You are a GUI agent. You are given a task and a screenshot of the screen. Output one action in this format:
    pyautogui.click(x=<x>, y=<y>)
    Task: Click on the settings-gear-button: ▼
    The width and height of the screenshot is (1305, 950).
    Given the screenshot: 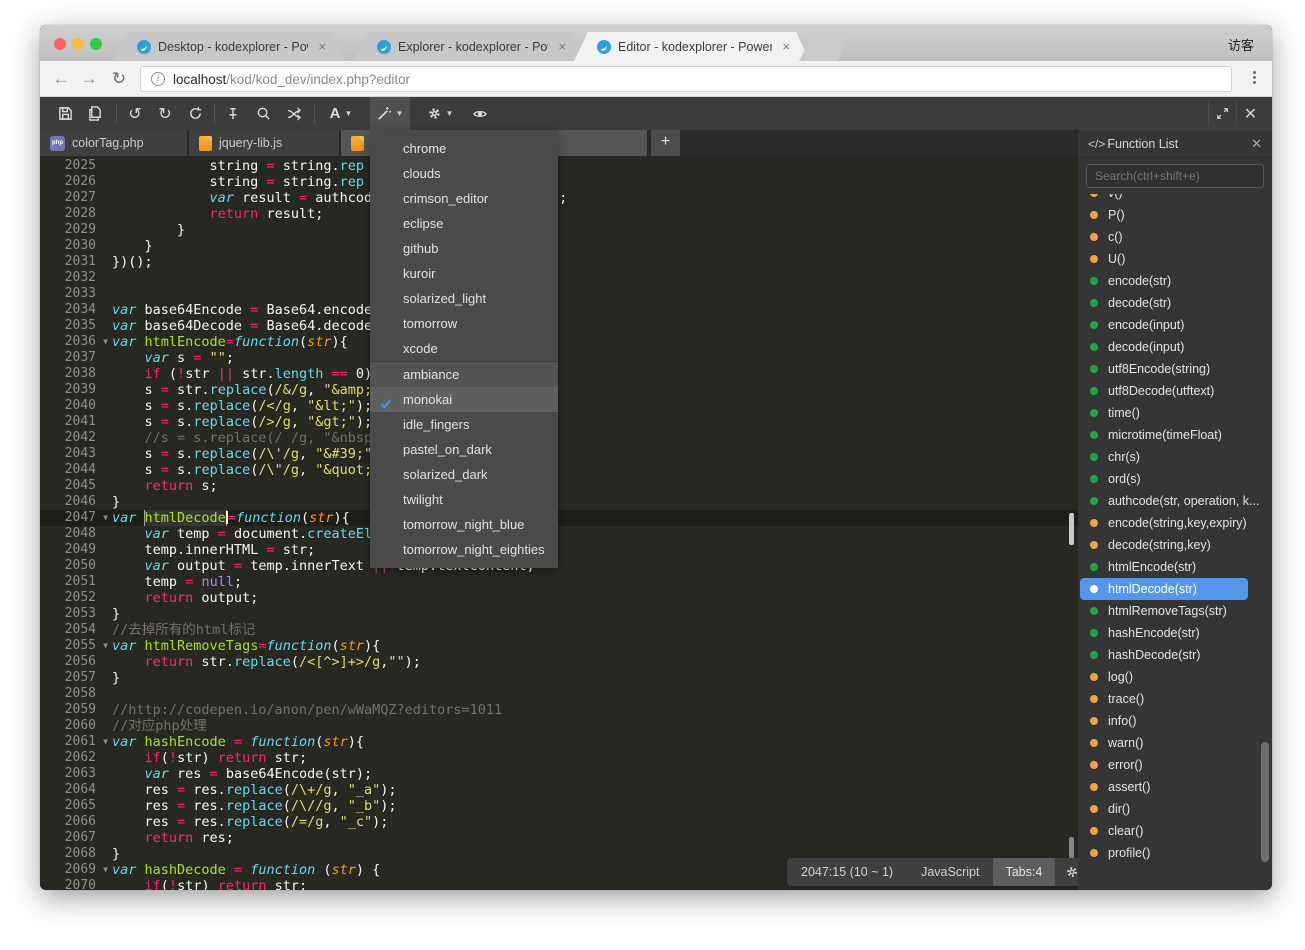 What is the action you would take?
    pyautogui.click(x=440, y=113)
    